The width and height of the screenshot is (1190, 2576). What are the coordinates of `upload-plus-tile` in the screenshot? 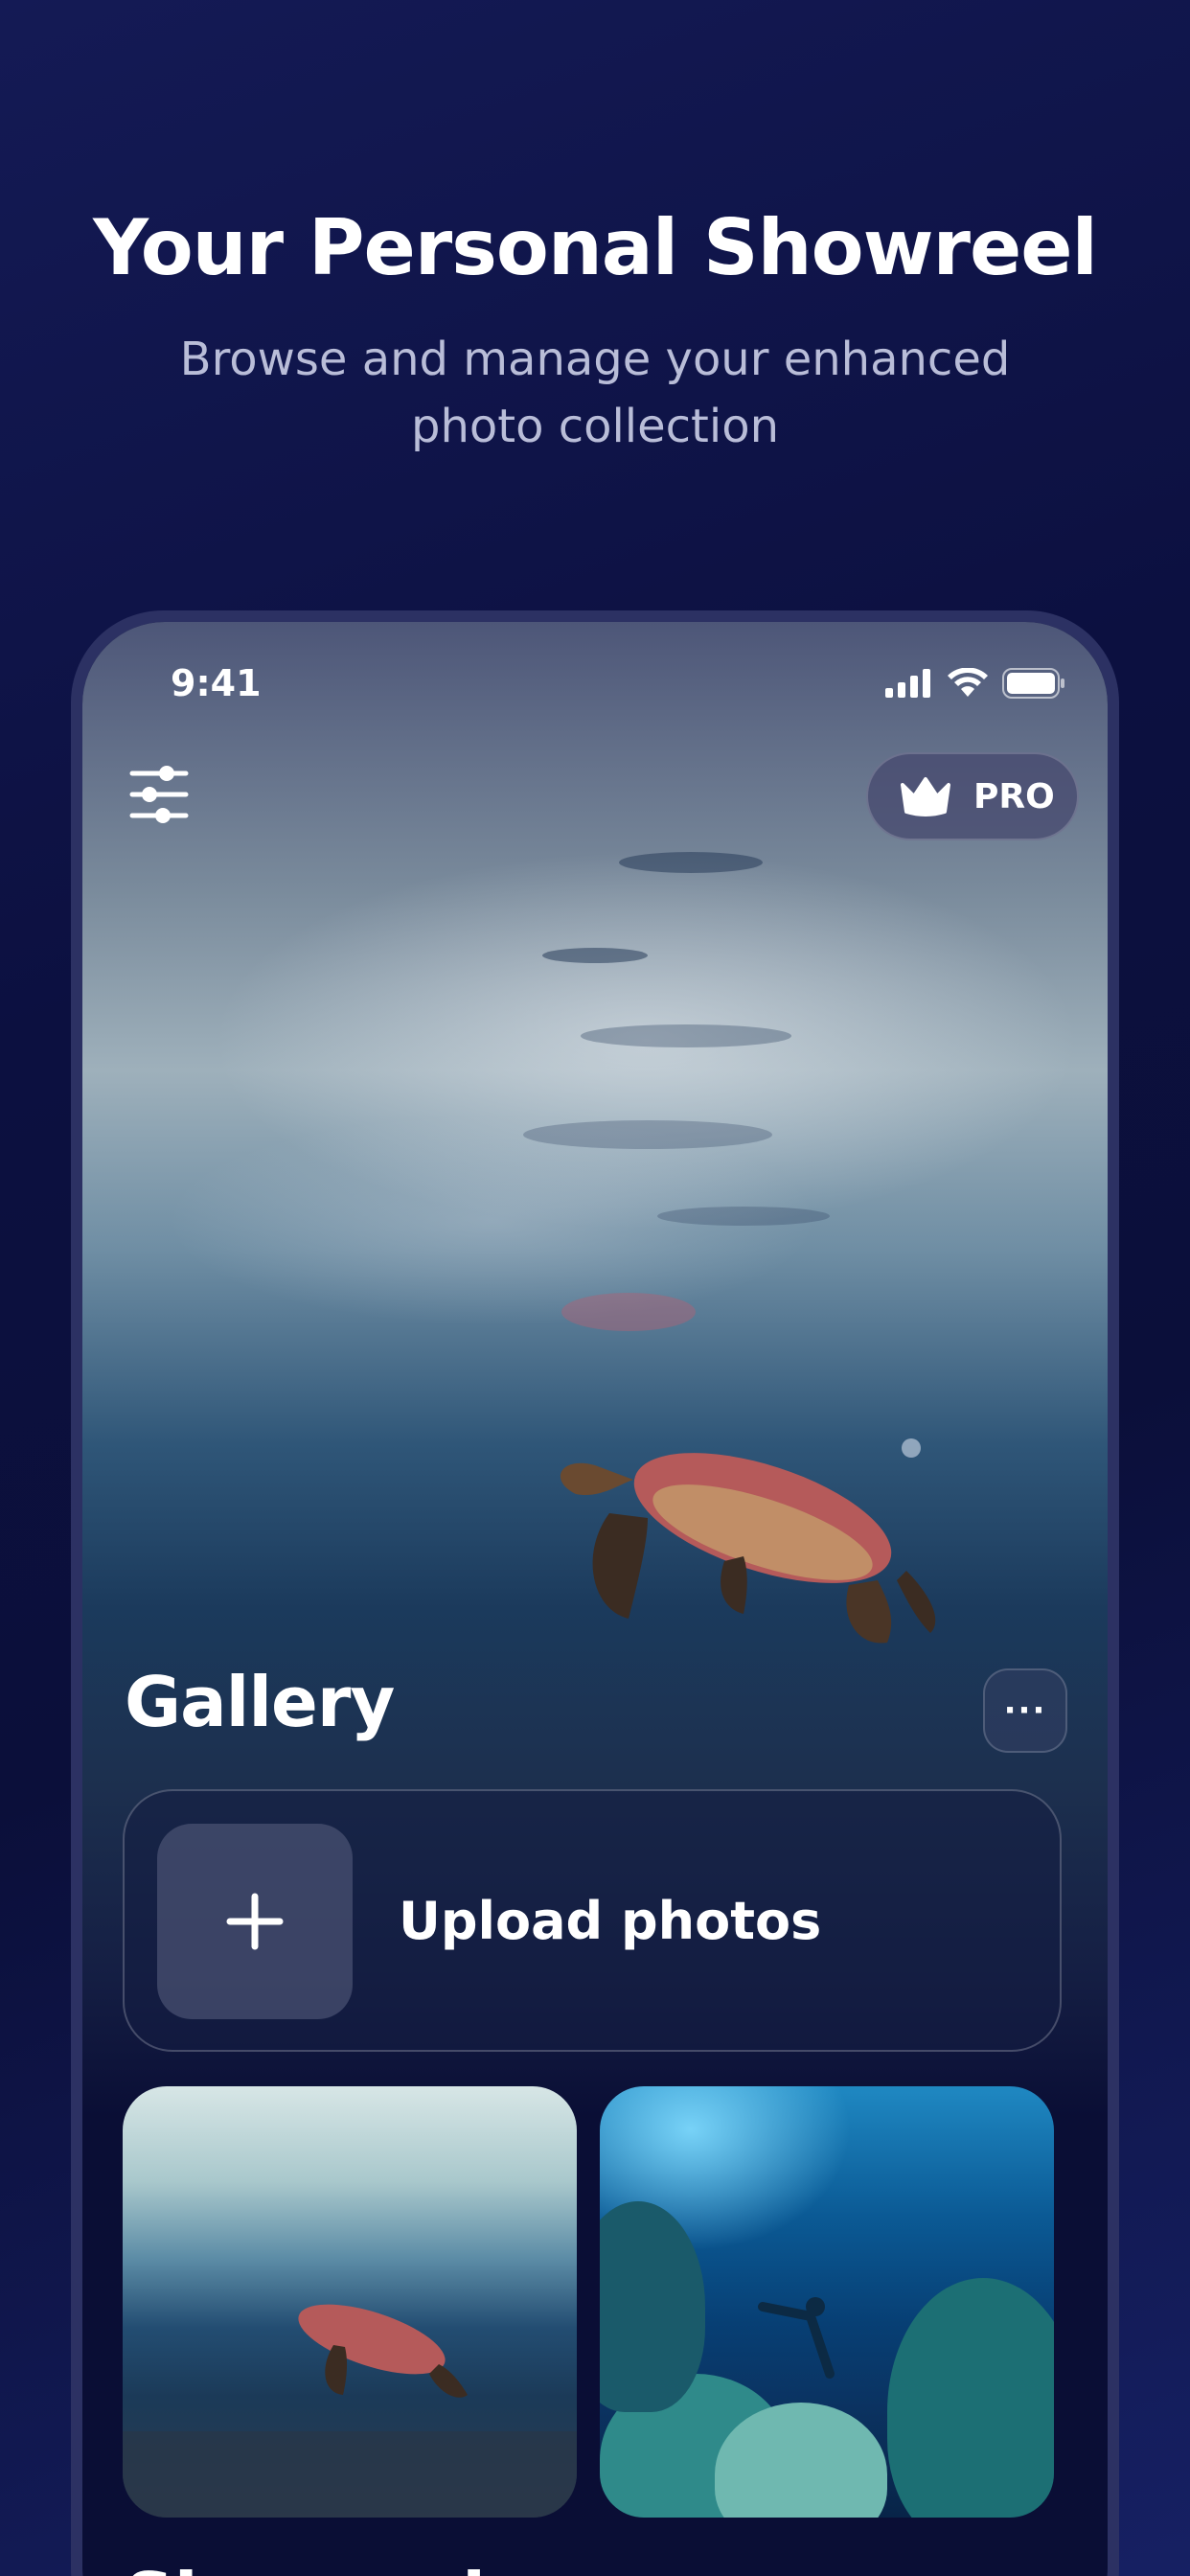 It's located at (255, 1921).